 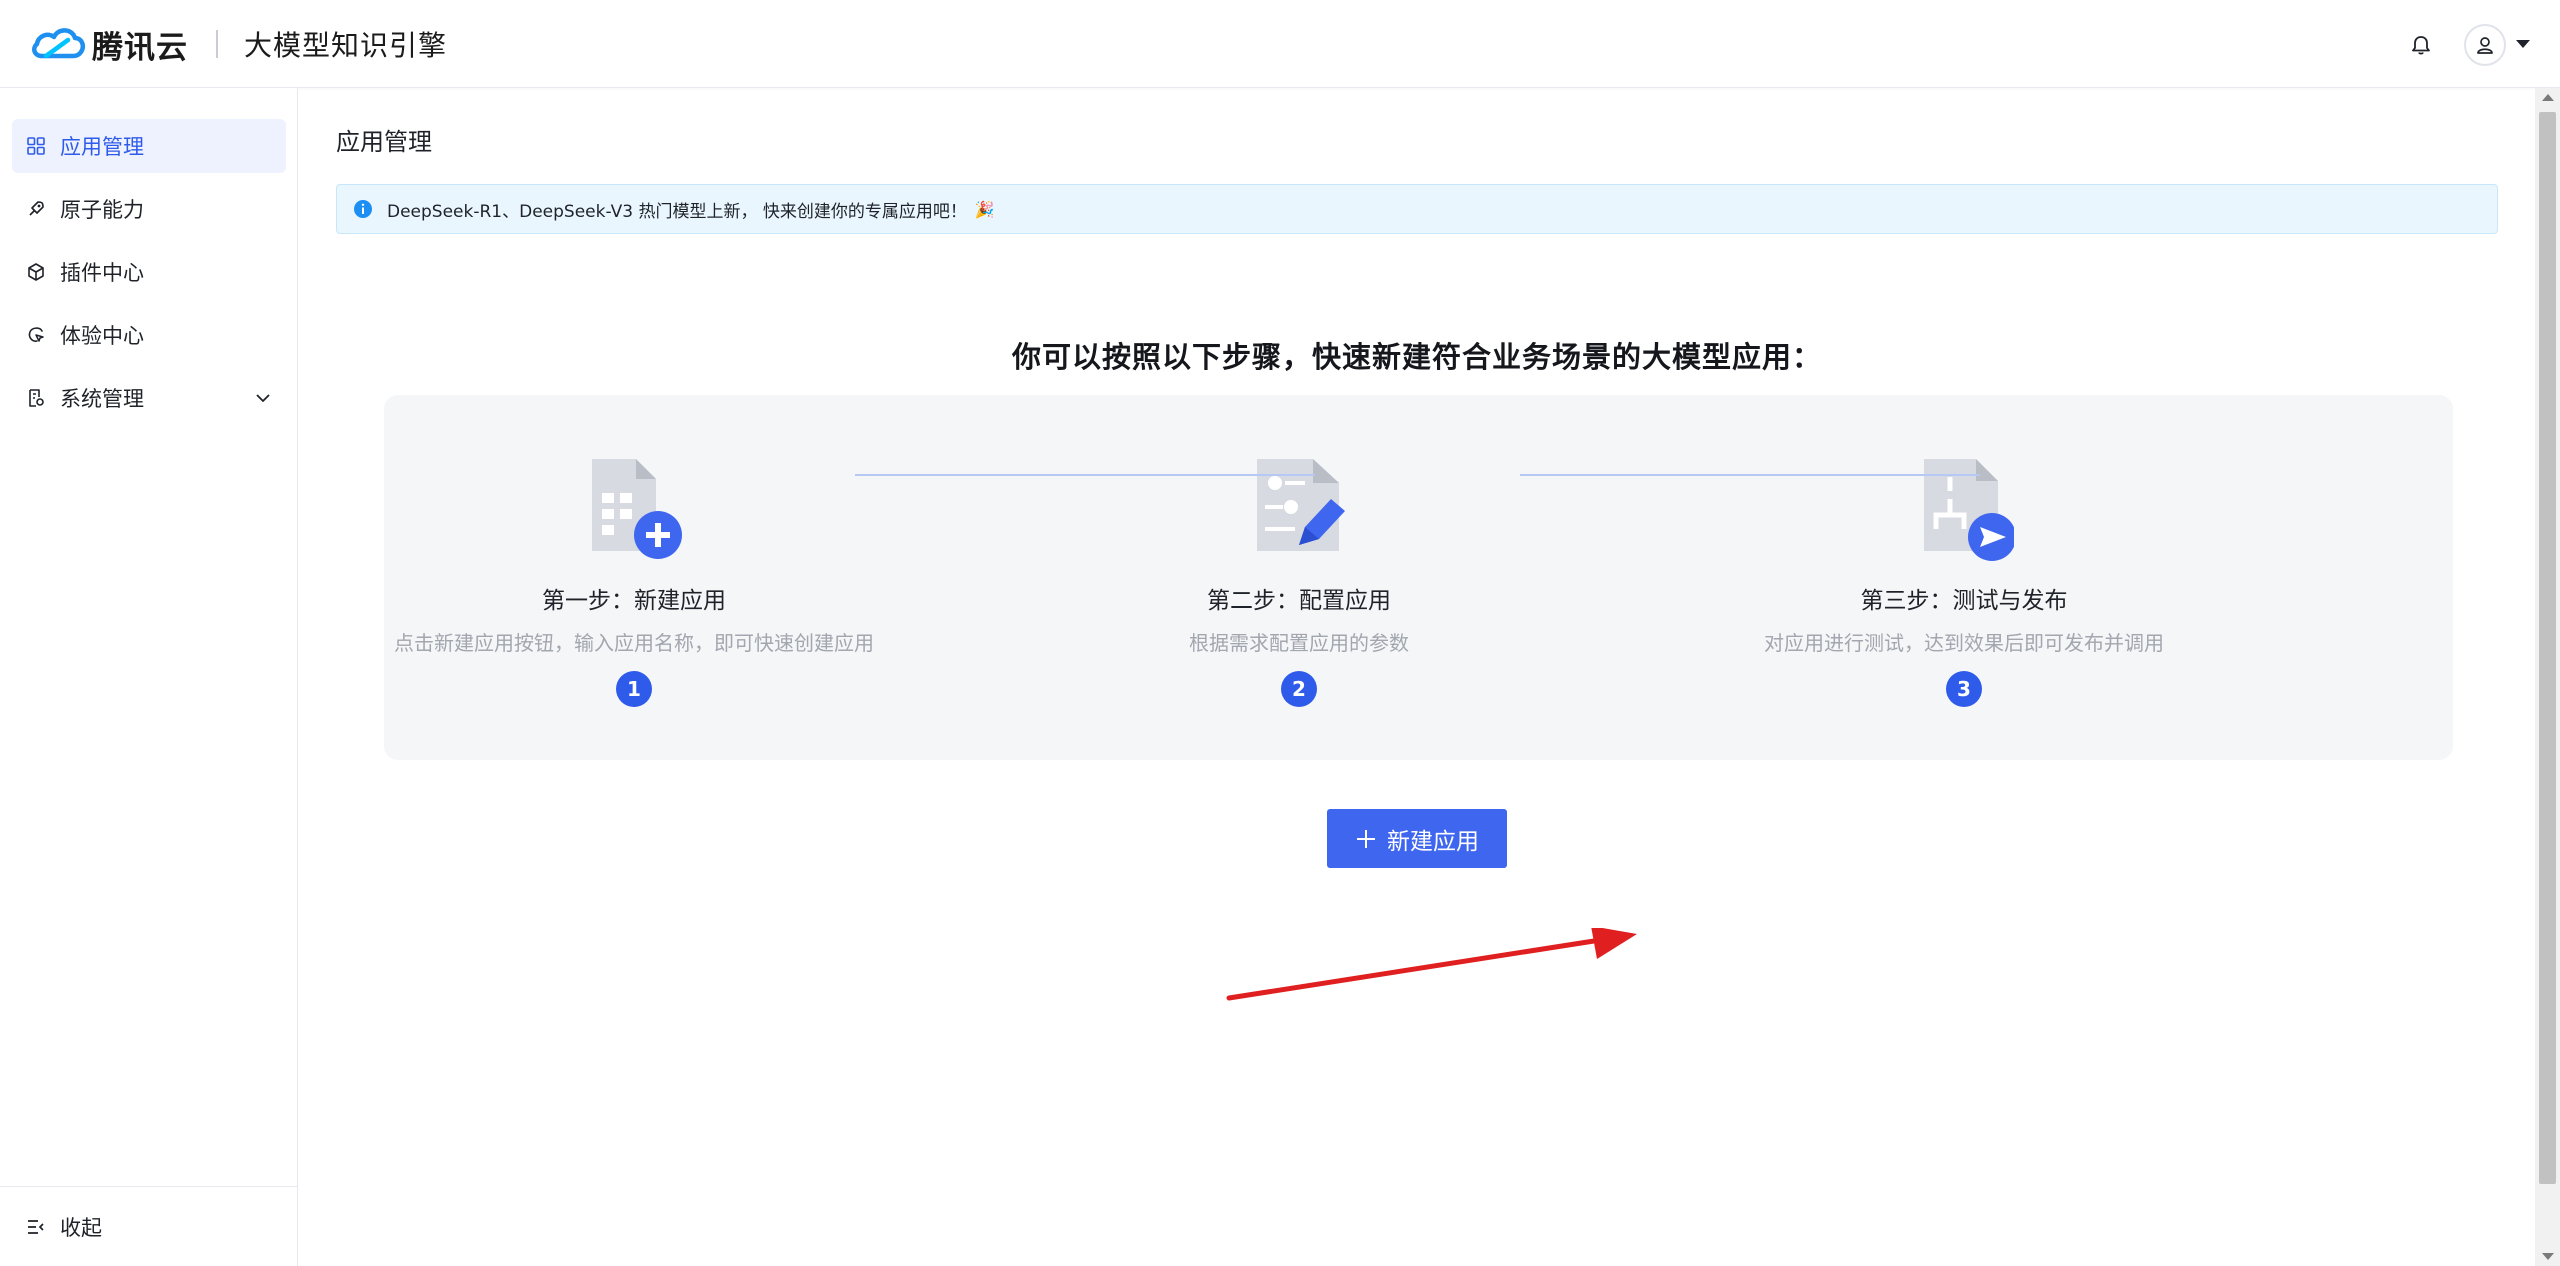 I want to click on scrollbar-thumb, so click(x=2547, y=648).